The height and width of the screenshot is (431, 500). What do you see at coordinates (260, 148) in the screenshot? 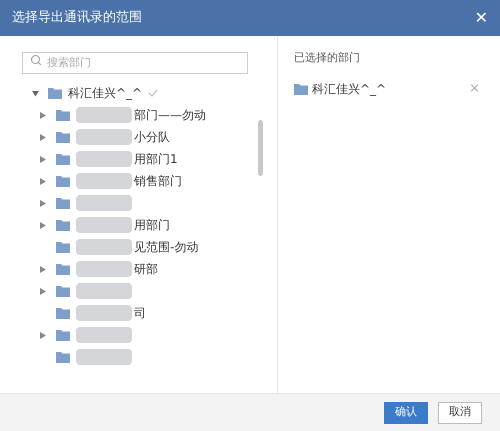
I see `scrollbar-thumb` at bounding box center [260, 148].